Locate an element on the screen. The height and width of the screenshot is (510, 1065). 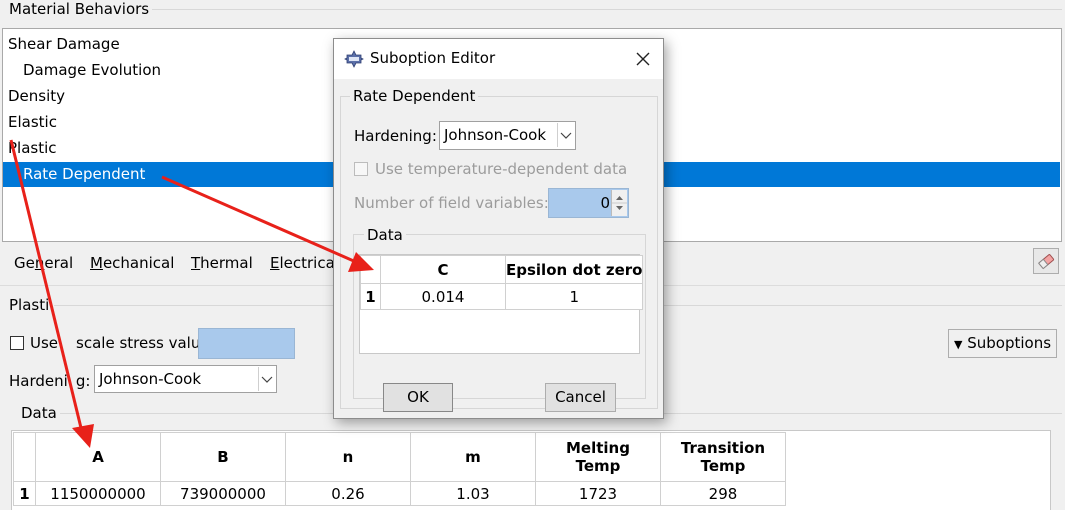
cell-b: 739000000 is located at coordinates (223, 493).